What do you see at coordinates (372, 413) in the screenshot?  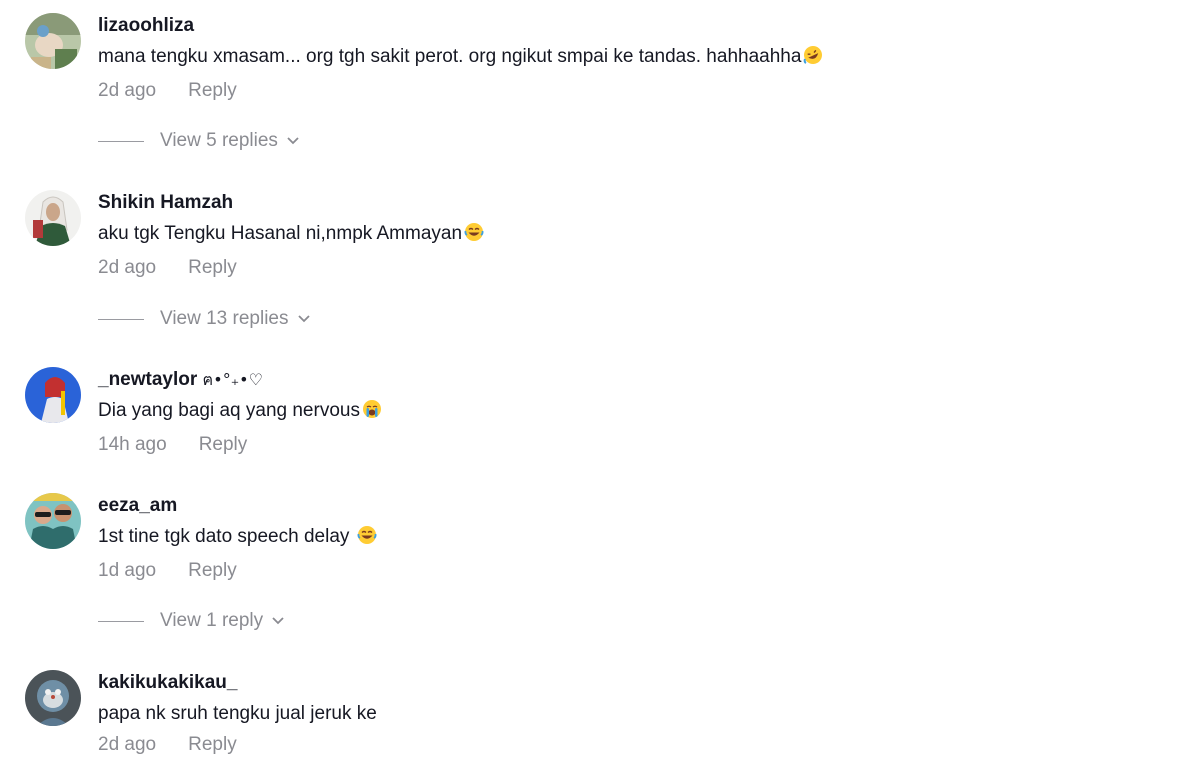 I see `crying-emoji-icon` at bounding box center [372, 413].